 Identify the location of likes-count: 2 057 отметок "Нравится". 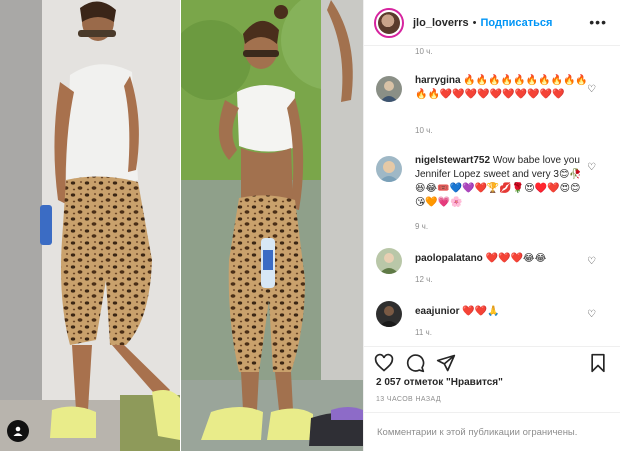
(439, 382).